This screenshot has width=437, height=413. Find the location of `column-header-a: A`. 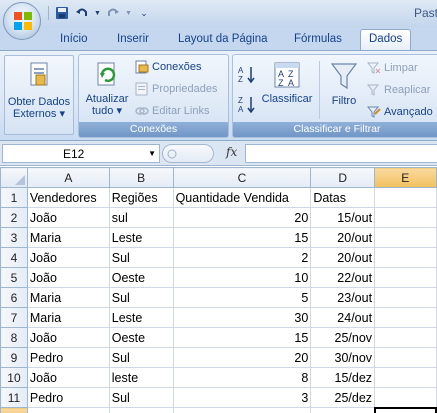

column-header-a: A is located at coordinates (68, 177).